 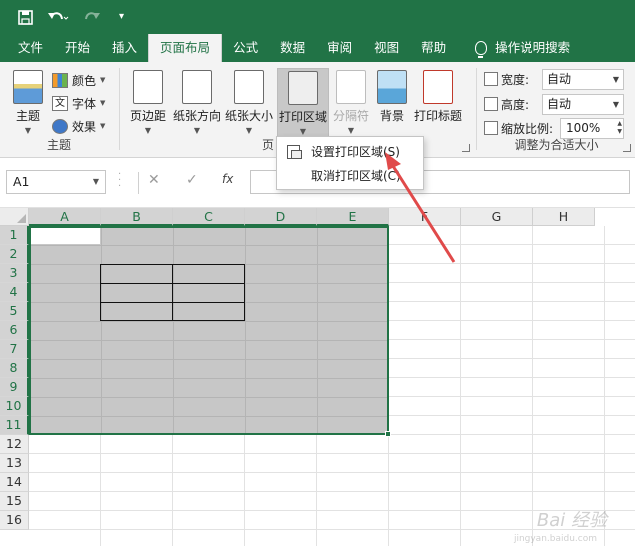 I want to click on theme-effects-label: 效果, so click(x=84, y=126).